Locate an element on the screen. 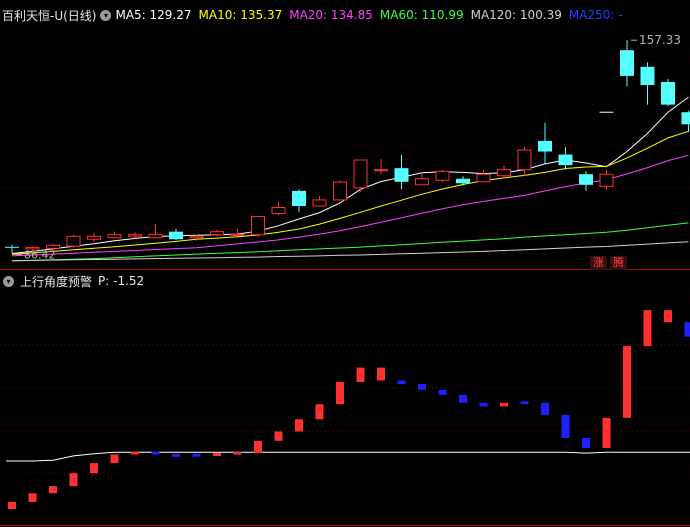  ma-legend-0: MA5: 129.27 is located at coordinates (153, 15).